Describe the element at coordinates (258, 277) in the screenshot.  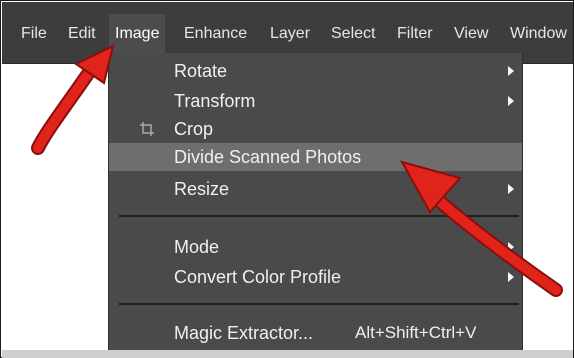
I see `menu-item-label: Convert Color Profile` at that location.